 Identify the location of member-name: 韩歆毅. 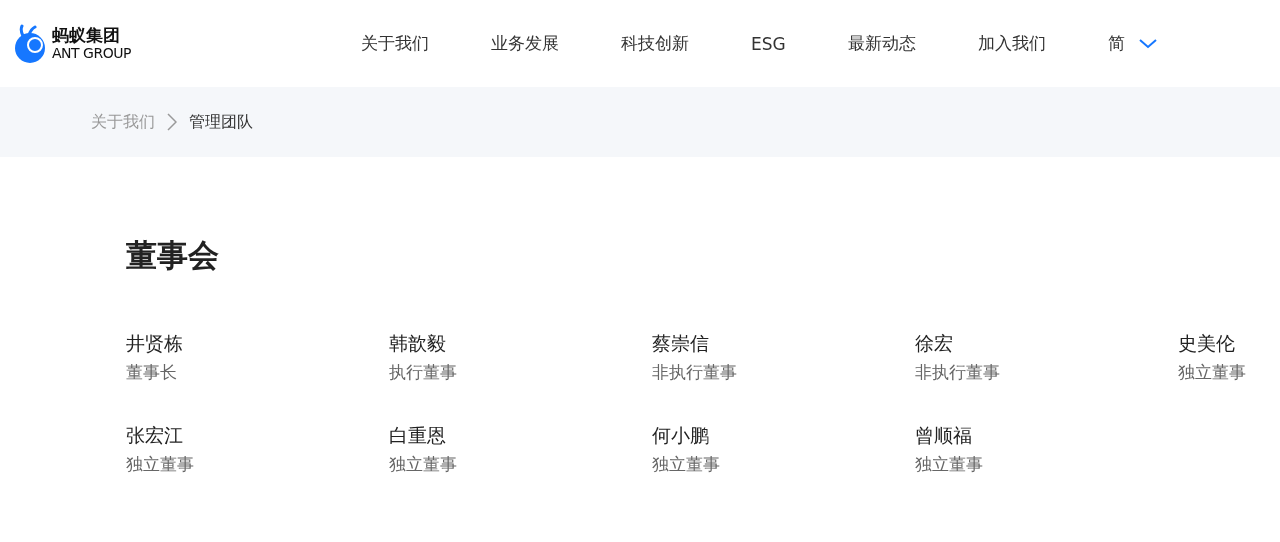
(418, 343).